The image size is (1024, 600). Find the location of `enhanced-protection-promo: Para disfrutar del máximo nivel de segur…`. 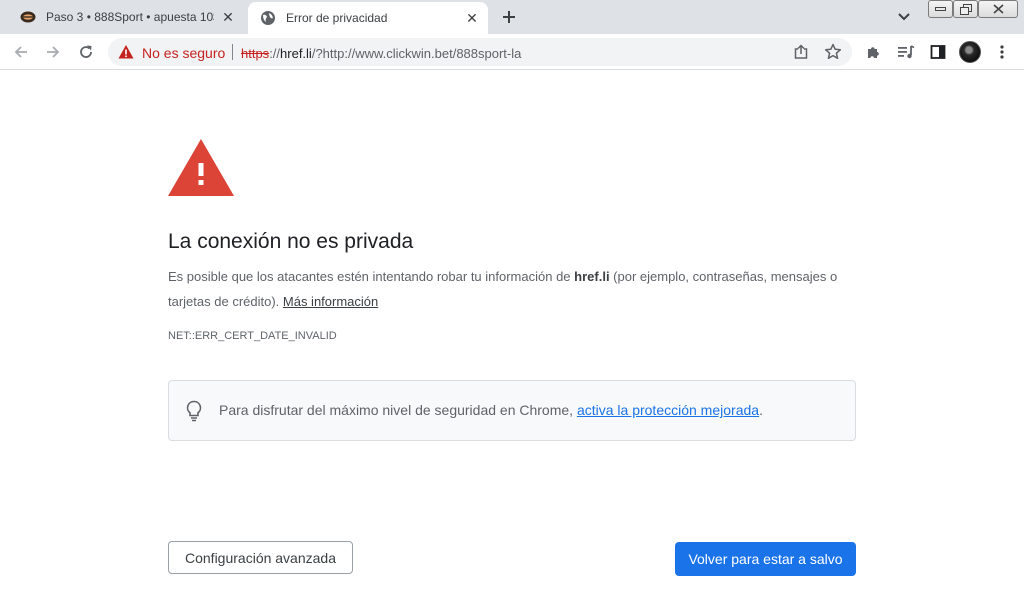

enhanced-protection-promo: Para disfrutar del máximo nivel de segur… is located at coordinates (512, 410).